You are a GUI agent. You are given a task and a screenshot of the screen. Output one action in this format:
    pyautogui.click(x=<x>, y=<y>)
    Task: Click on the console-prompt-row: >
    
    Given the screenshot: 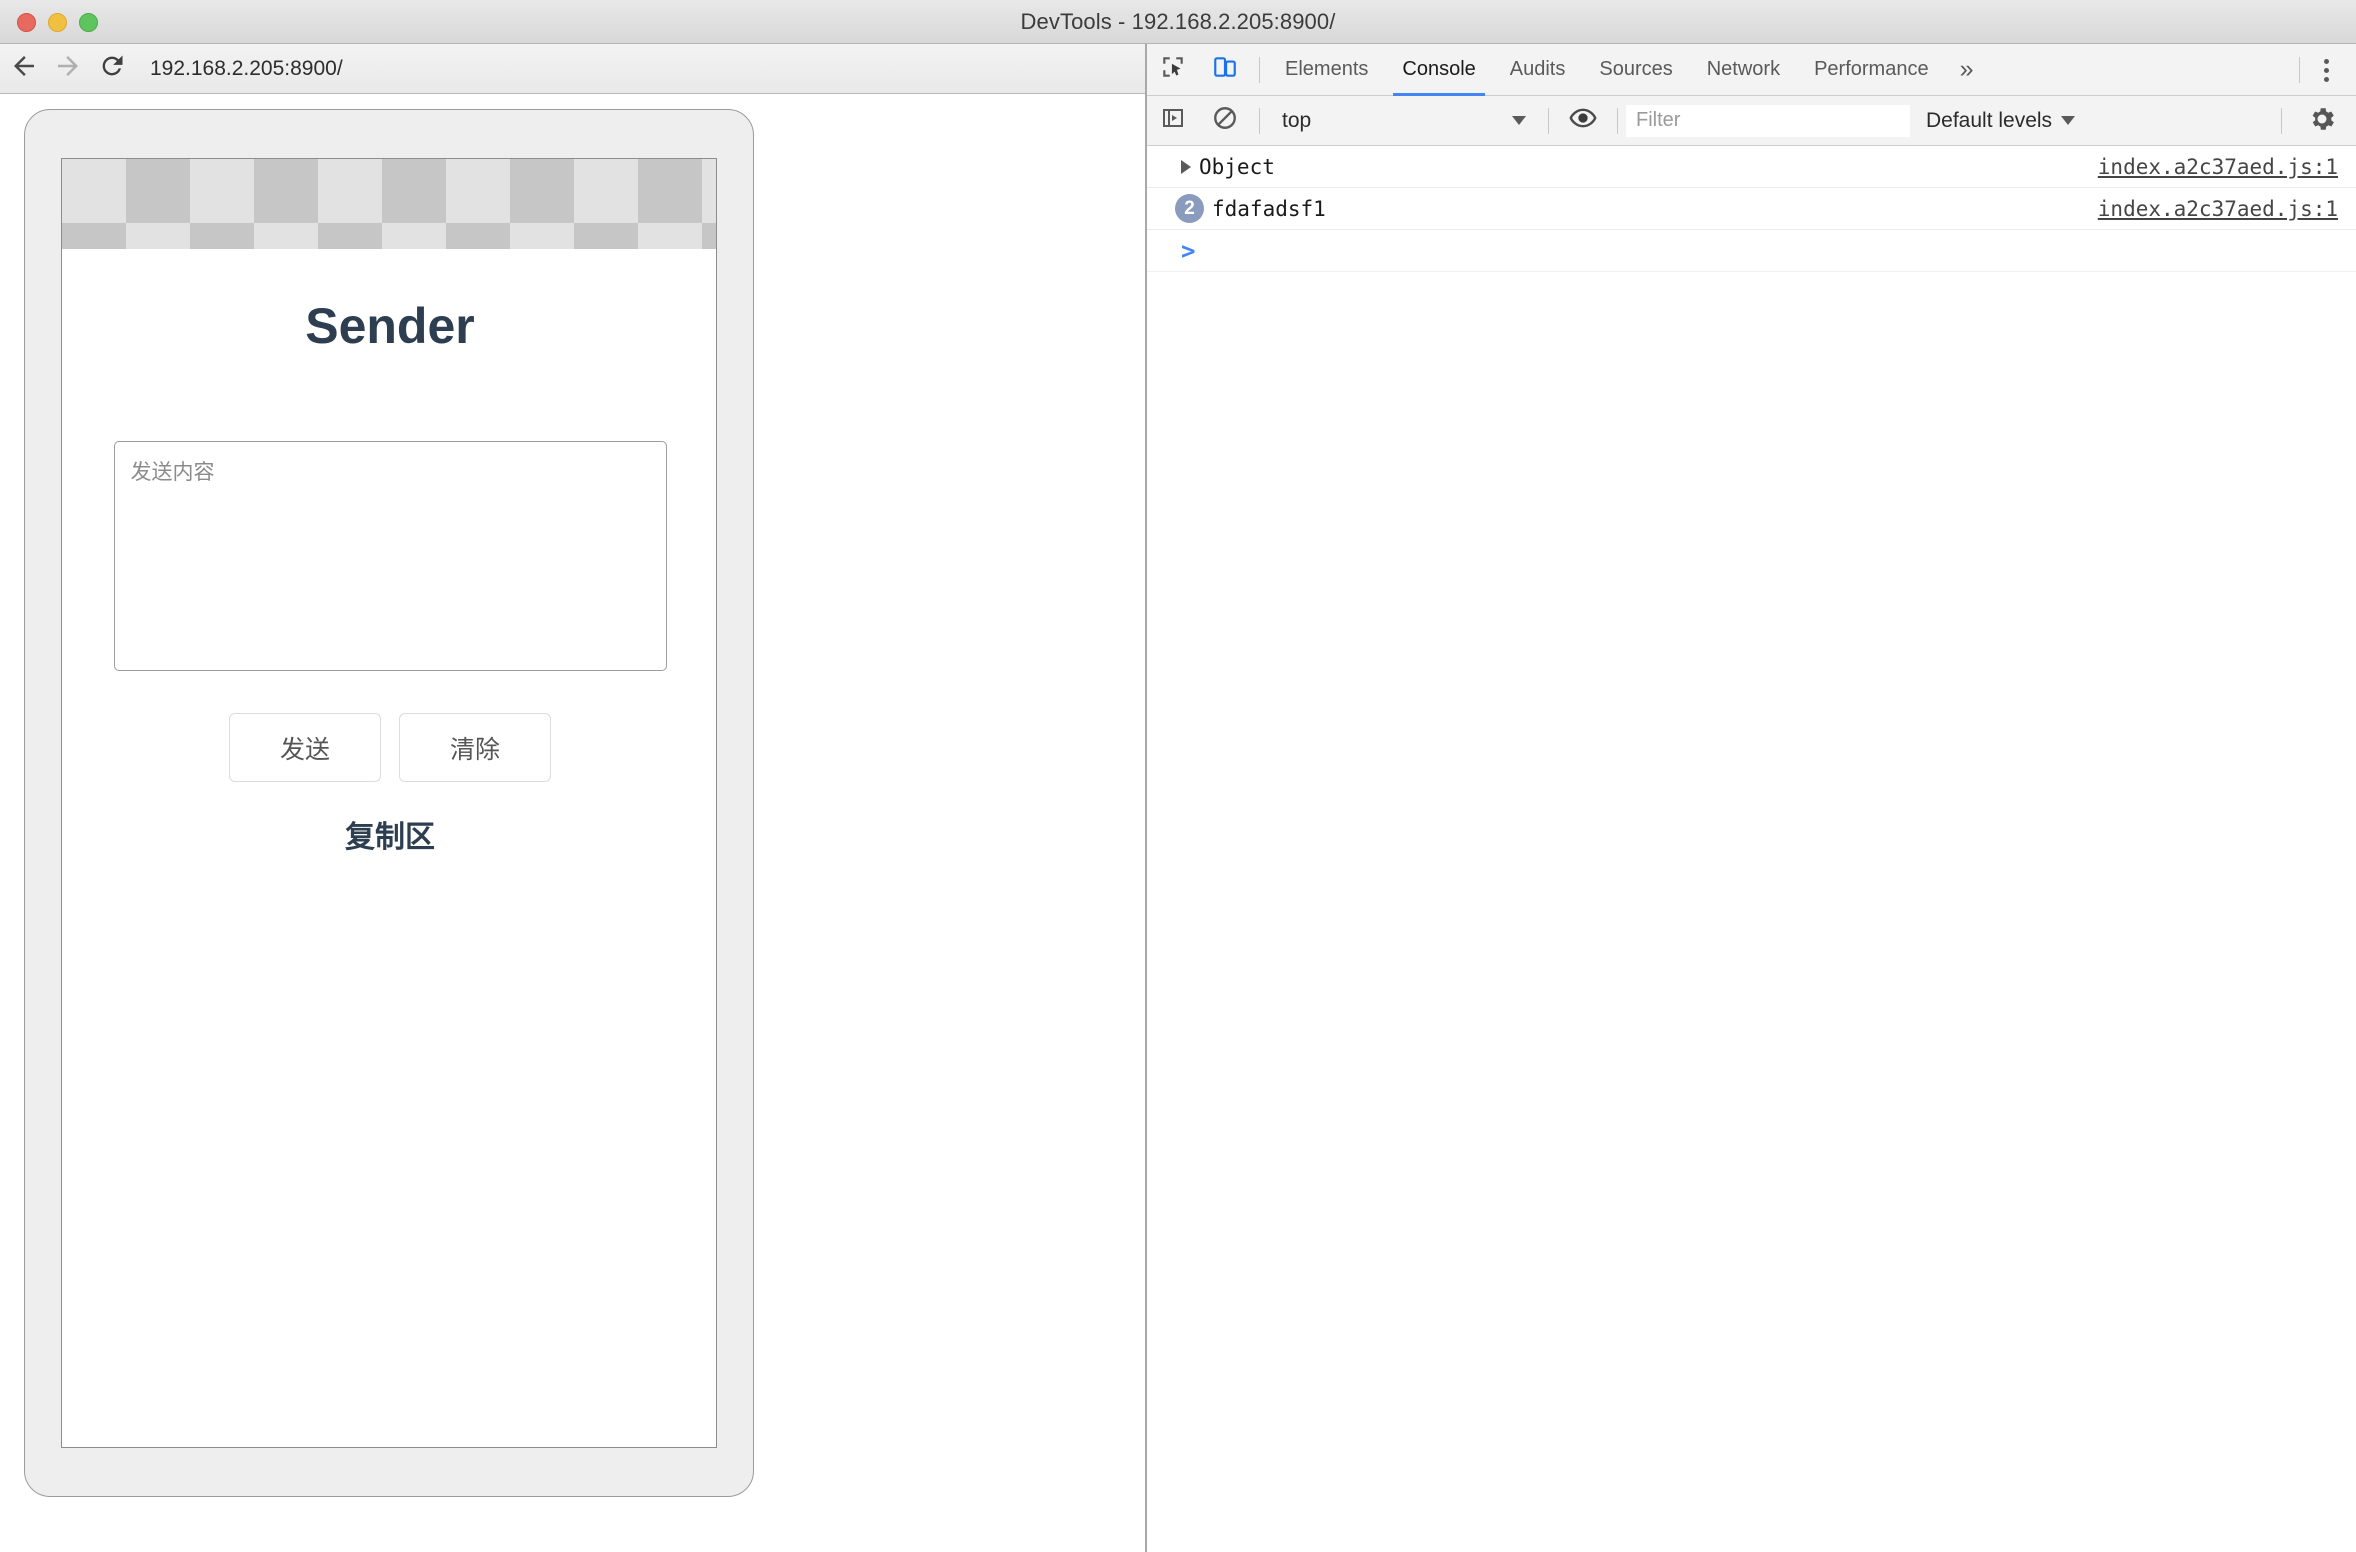 What is the action you would take?
    pyautogui.click(x=1751, y=251)
    